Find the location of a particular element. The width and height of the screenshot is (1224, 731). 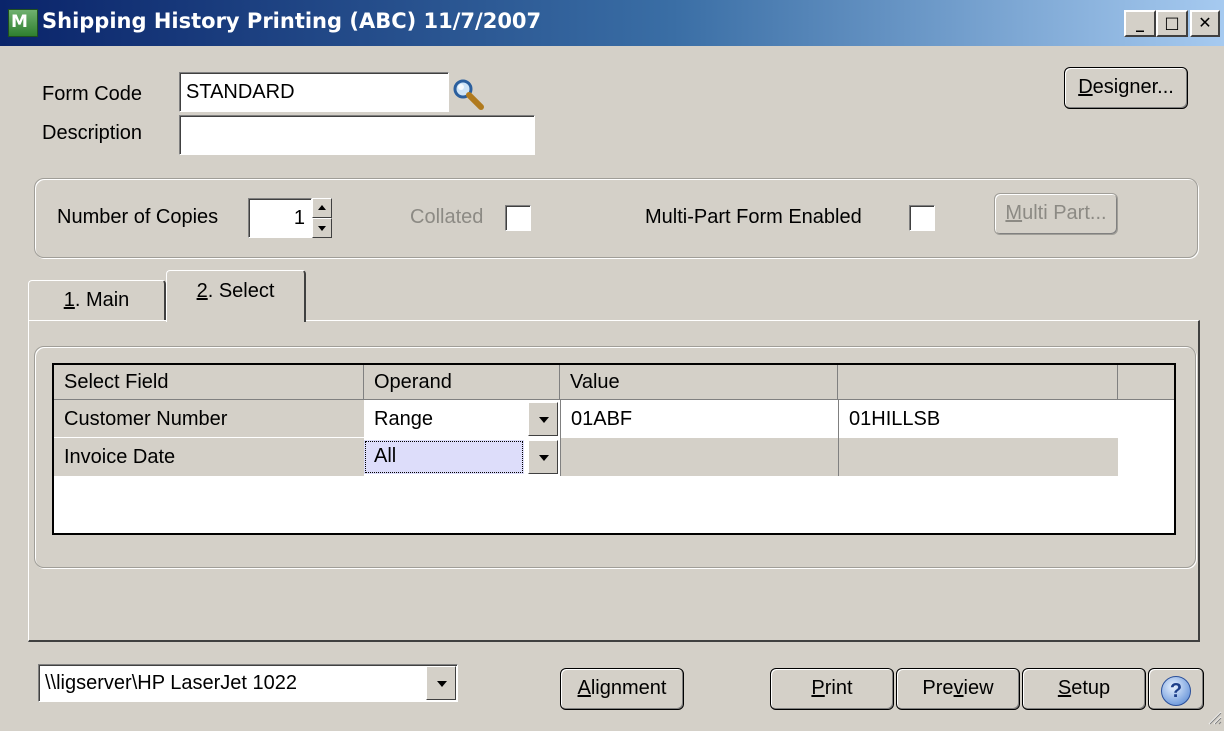

app-icon: M is located at coordinates (23, 23).